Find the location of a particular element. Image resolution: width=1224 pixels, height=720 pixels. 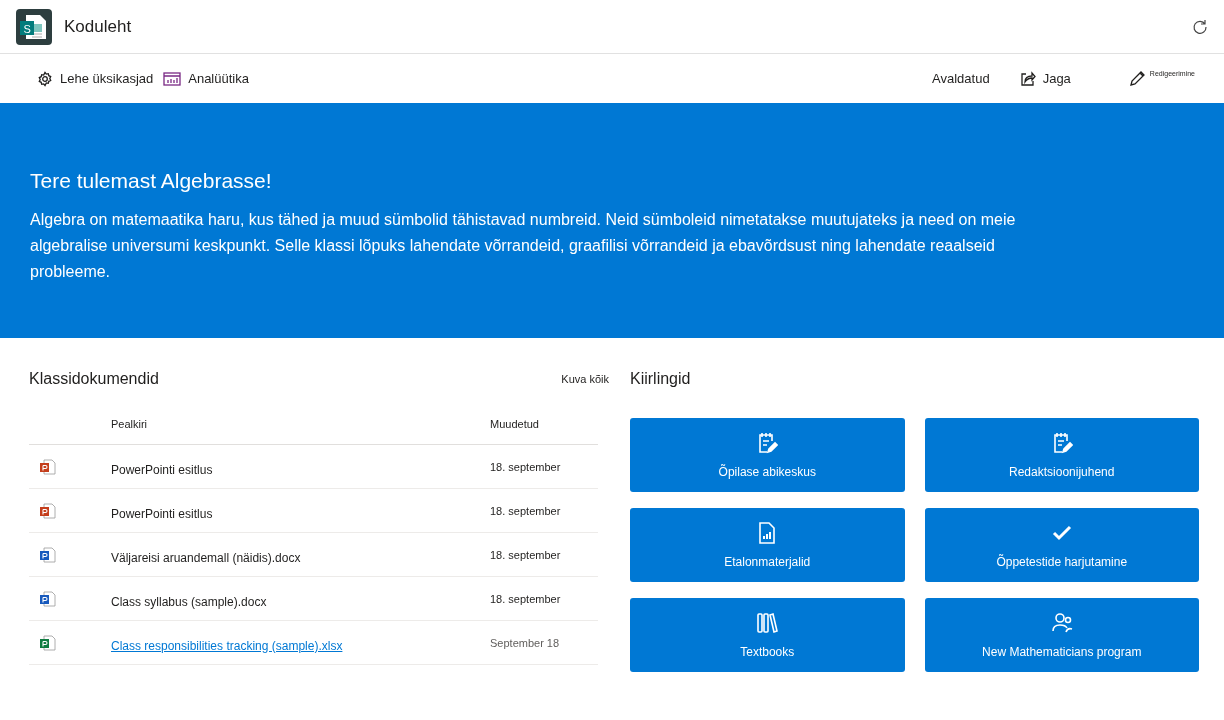

quick-link-tile: New Mathematicians program is located at coordinates (1061, 635).